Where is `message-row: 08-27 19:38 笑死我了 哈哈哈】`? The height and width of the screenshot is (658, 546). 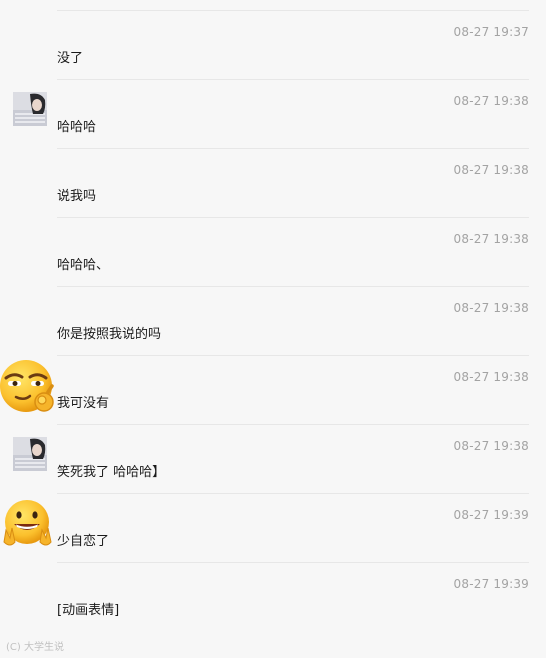 message-row: 08-27 19:38 笑死我了 哈哈哈】 is located at coordinates (273, 459).